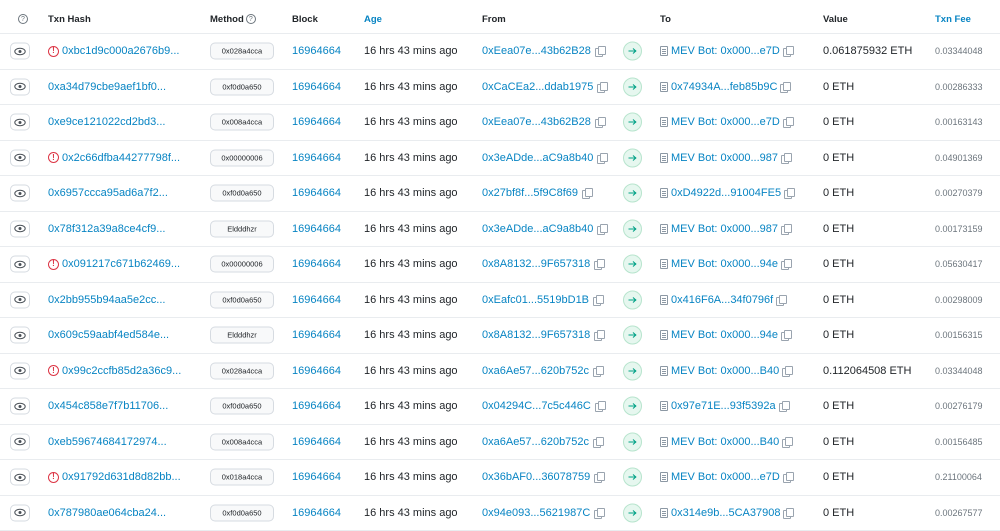 The height and width of the screenshot is (531, 1000). I want to click on to-address-link: 0x416F6A...34f0796f, so click(724, 300).